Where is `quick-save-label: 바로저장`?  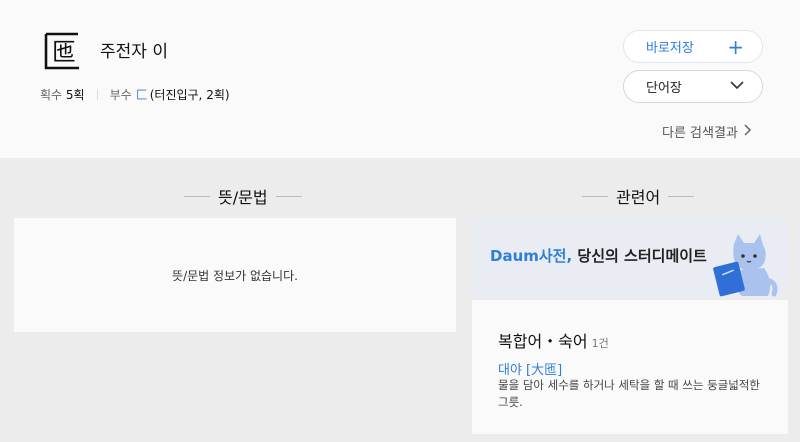
quick-save-label: 바로저장 is located at coordinates (670, 48).